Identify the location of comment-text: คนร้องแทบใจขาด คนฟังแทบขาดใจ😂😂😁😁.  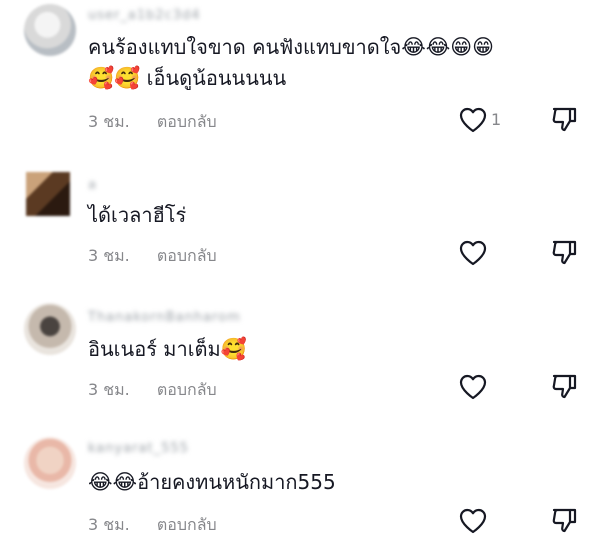
(291, 47).